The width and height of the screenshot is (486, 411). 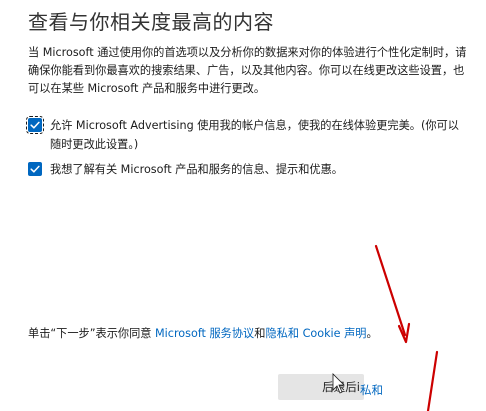 What do you see at coordinates (92, 333) in the screenshot?
I see `terms-prefix: 单击“下一步”表示你同意` at bounding box center [92, 333].